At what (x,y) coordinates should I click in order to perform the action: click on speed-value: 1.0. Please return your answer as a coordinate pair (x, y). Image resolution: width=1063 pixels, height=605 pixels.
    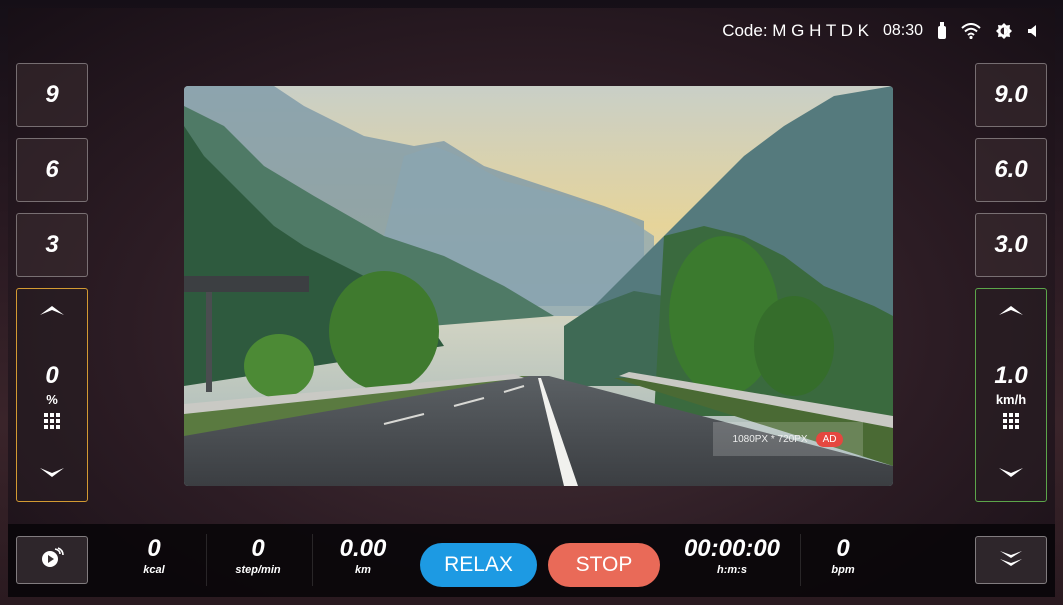
    Looking at the image, I should click on (1011, 375).